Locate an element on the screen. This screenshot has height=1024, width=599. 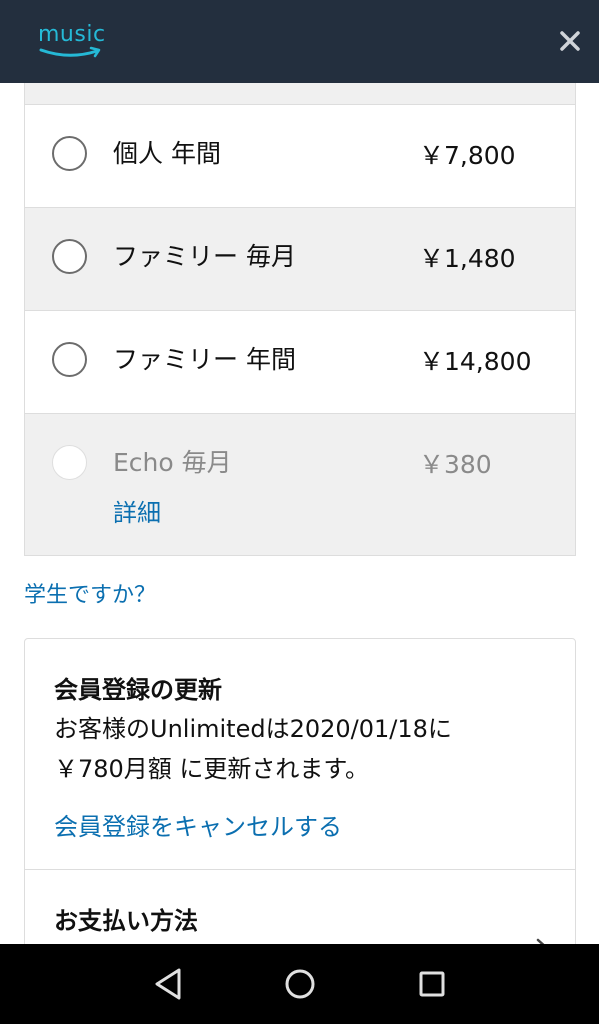
chevron-right-icon is located at coordinates (543, 940).